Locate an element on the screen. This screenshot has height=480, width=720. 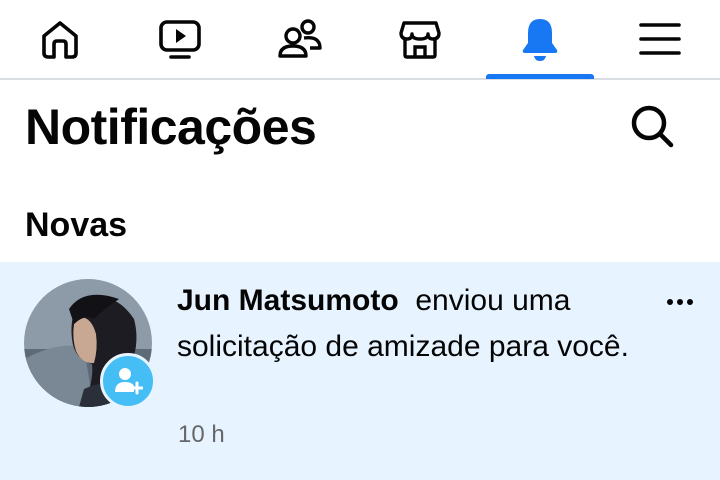
search-button is located at coordinates (652, 126).